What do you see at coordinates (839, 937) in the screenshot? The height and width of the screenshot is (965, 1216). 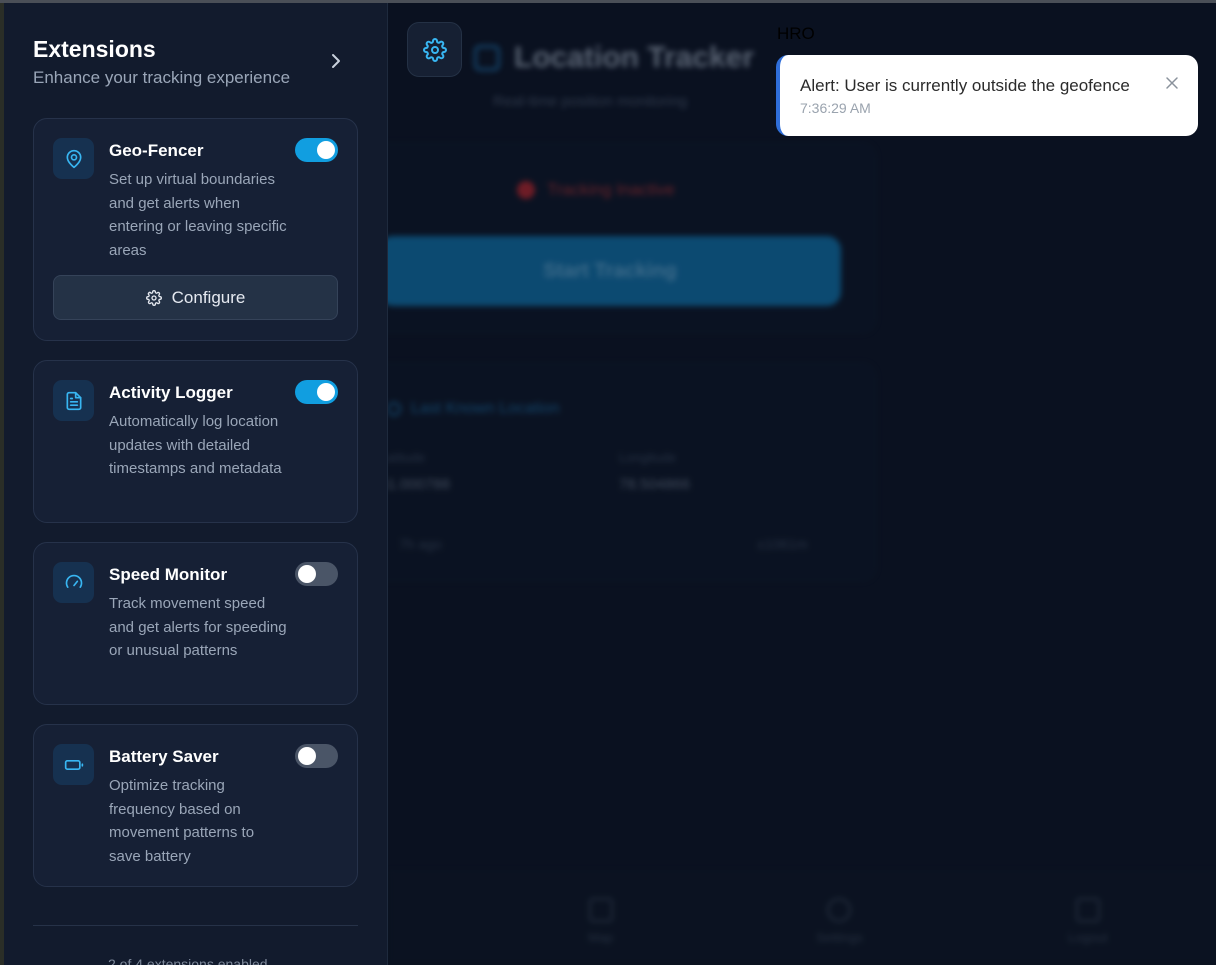 I see `nav-settings-label: Settings` at bounding box center [839, 937].